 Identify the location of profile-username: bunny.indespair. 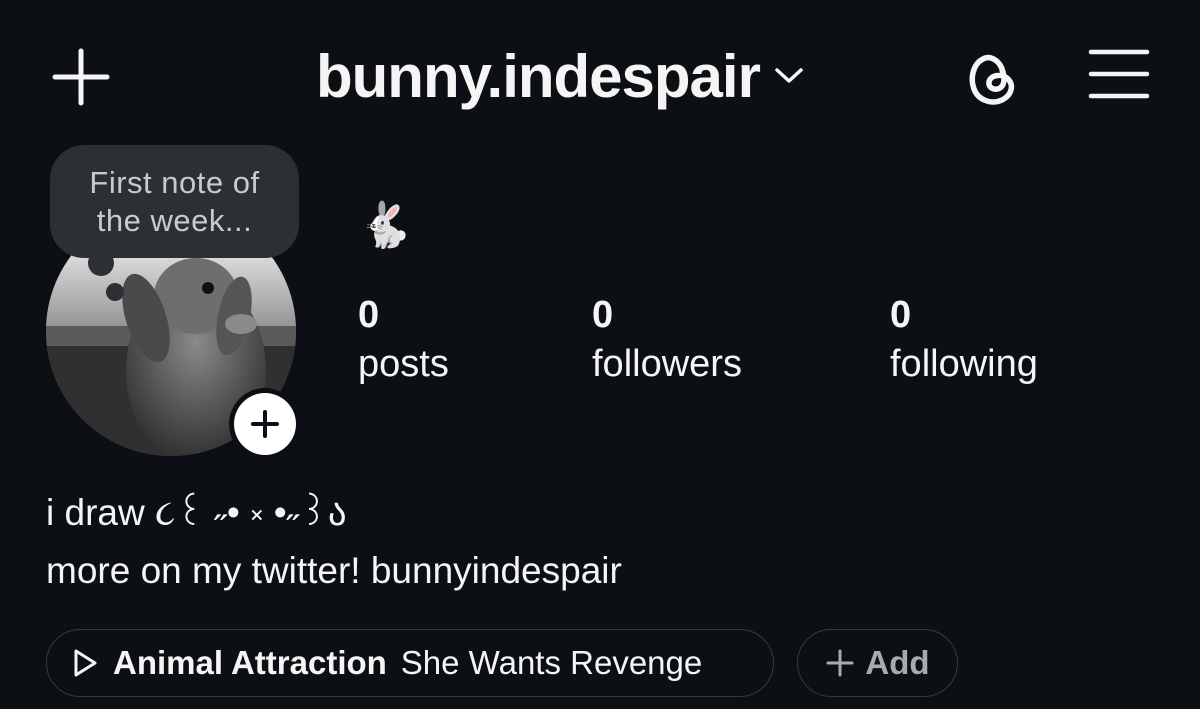
(538, 76).